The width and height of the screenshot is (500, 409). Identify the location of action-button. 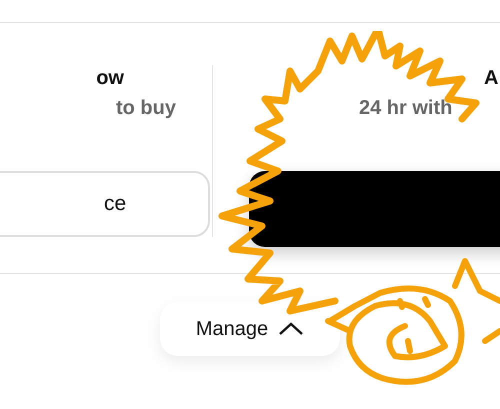
(374, 209).